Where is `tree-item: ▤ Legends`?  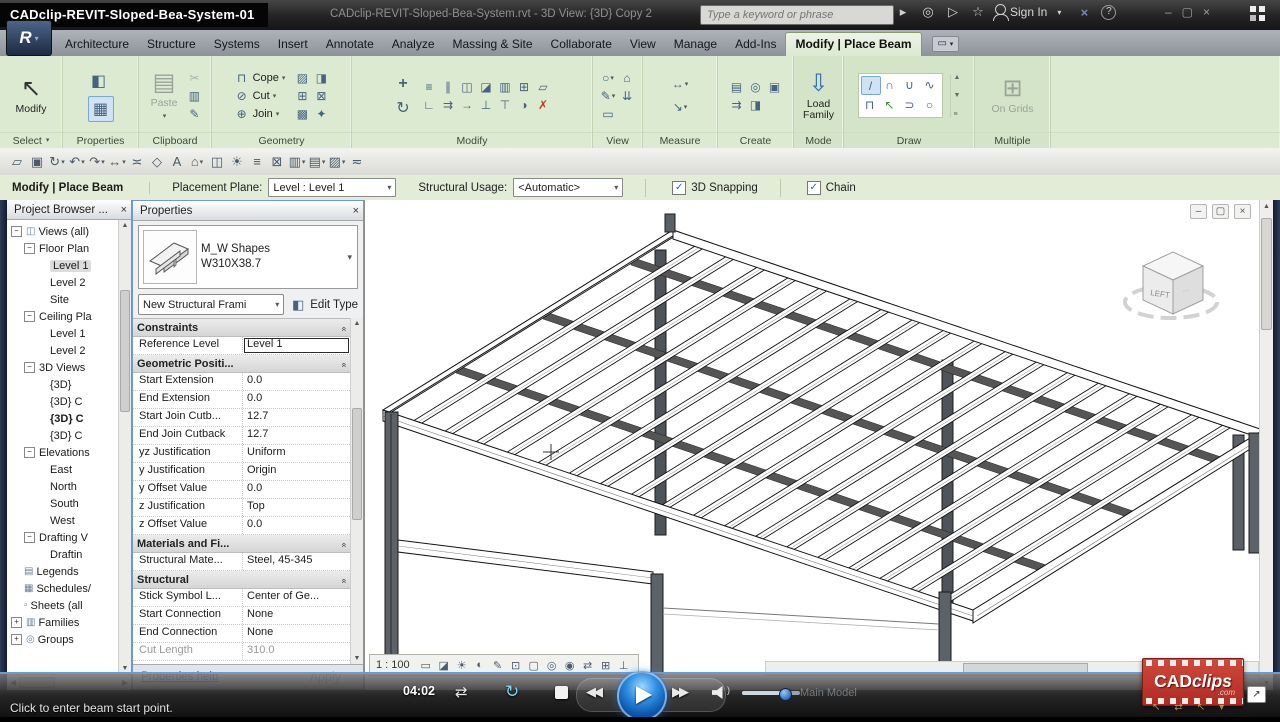 tree-item: ▤ Legends is located at coordinates (69, 571).